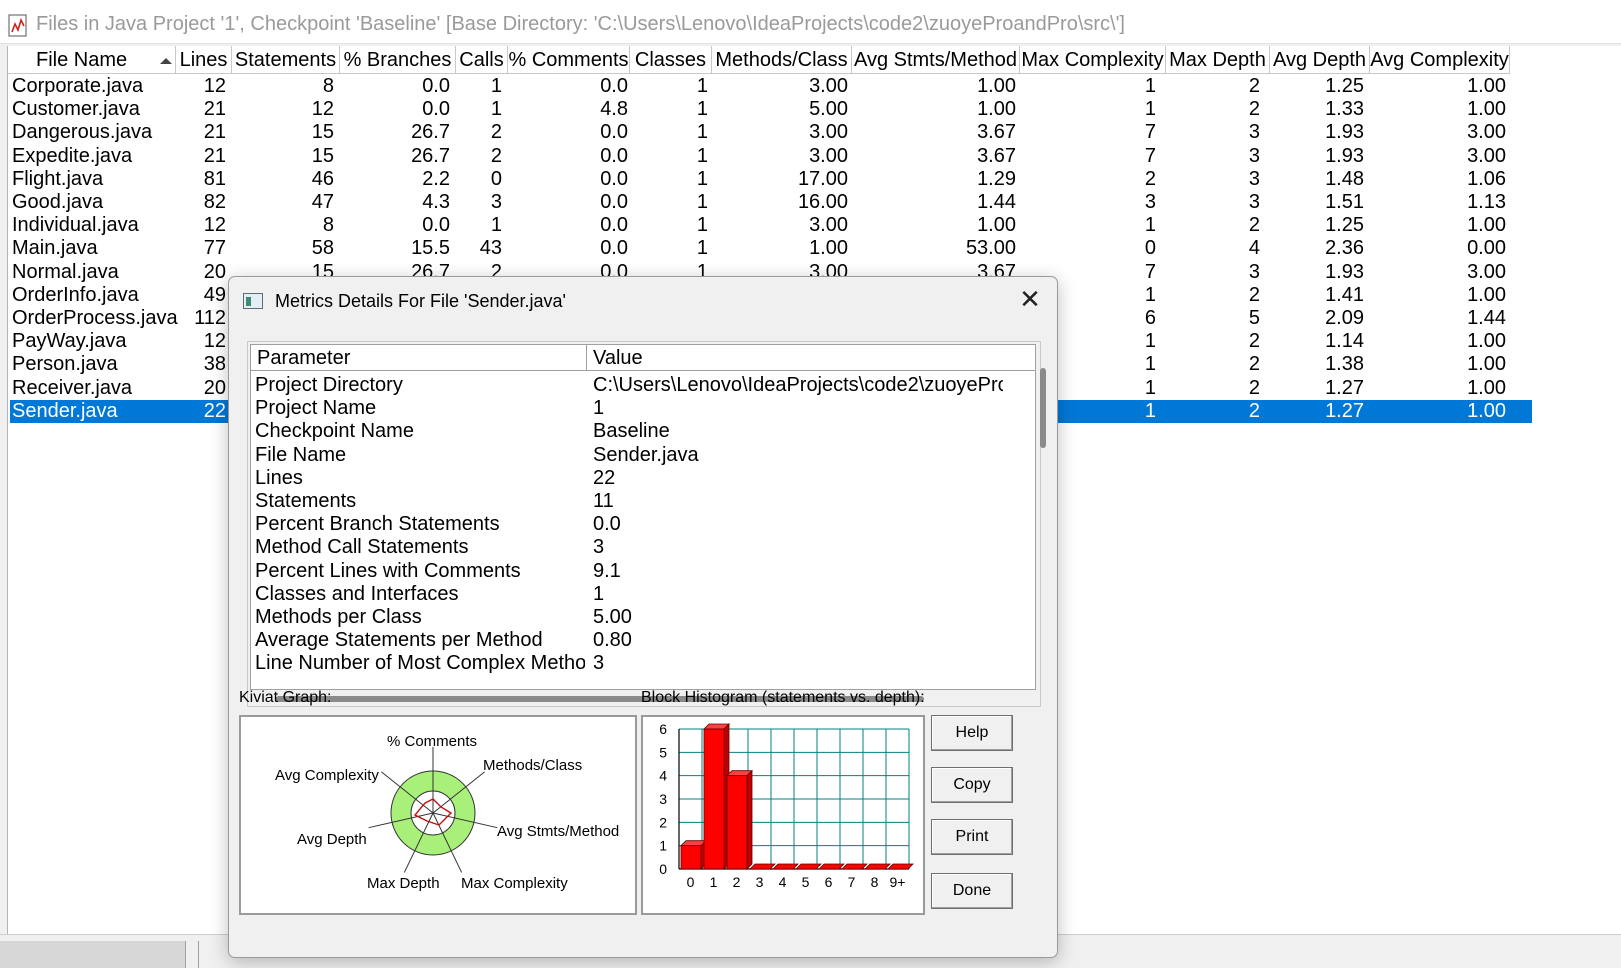 This screenshot has width=1621, height=968. I want to click on column-header: Lines, so click(204, 60).